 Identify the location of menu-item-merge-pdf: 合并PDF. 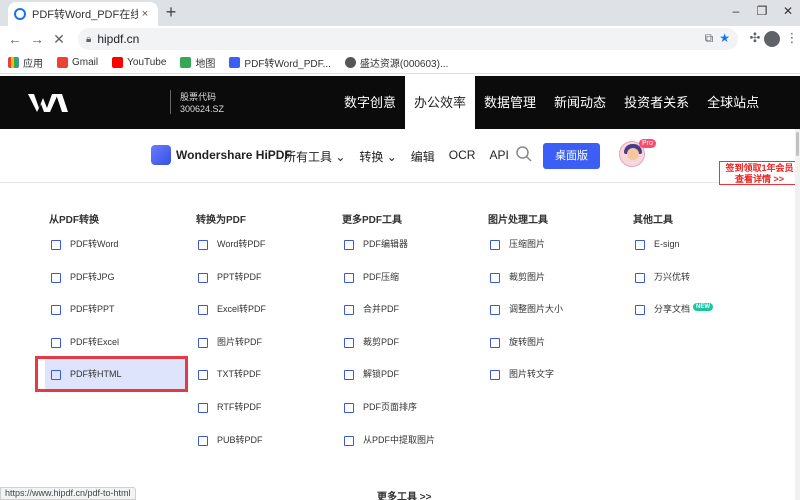
(412, 319).